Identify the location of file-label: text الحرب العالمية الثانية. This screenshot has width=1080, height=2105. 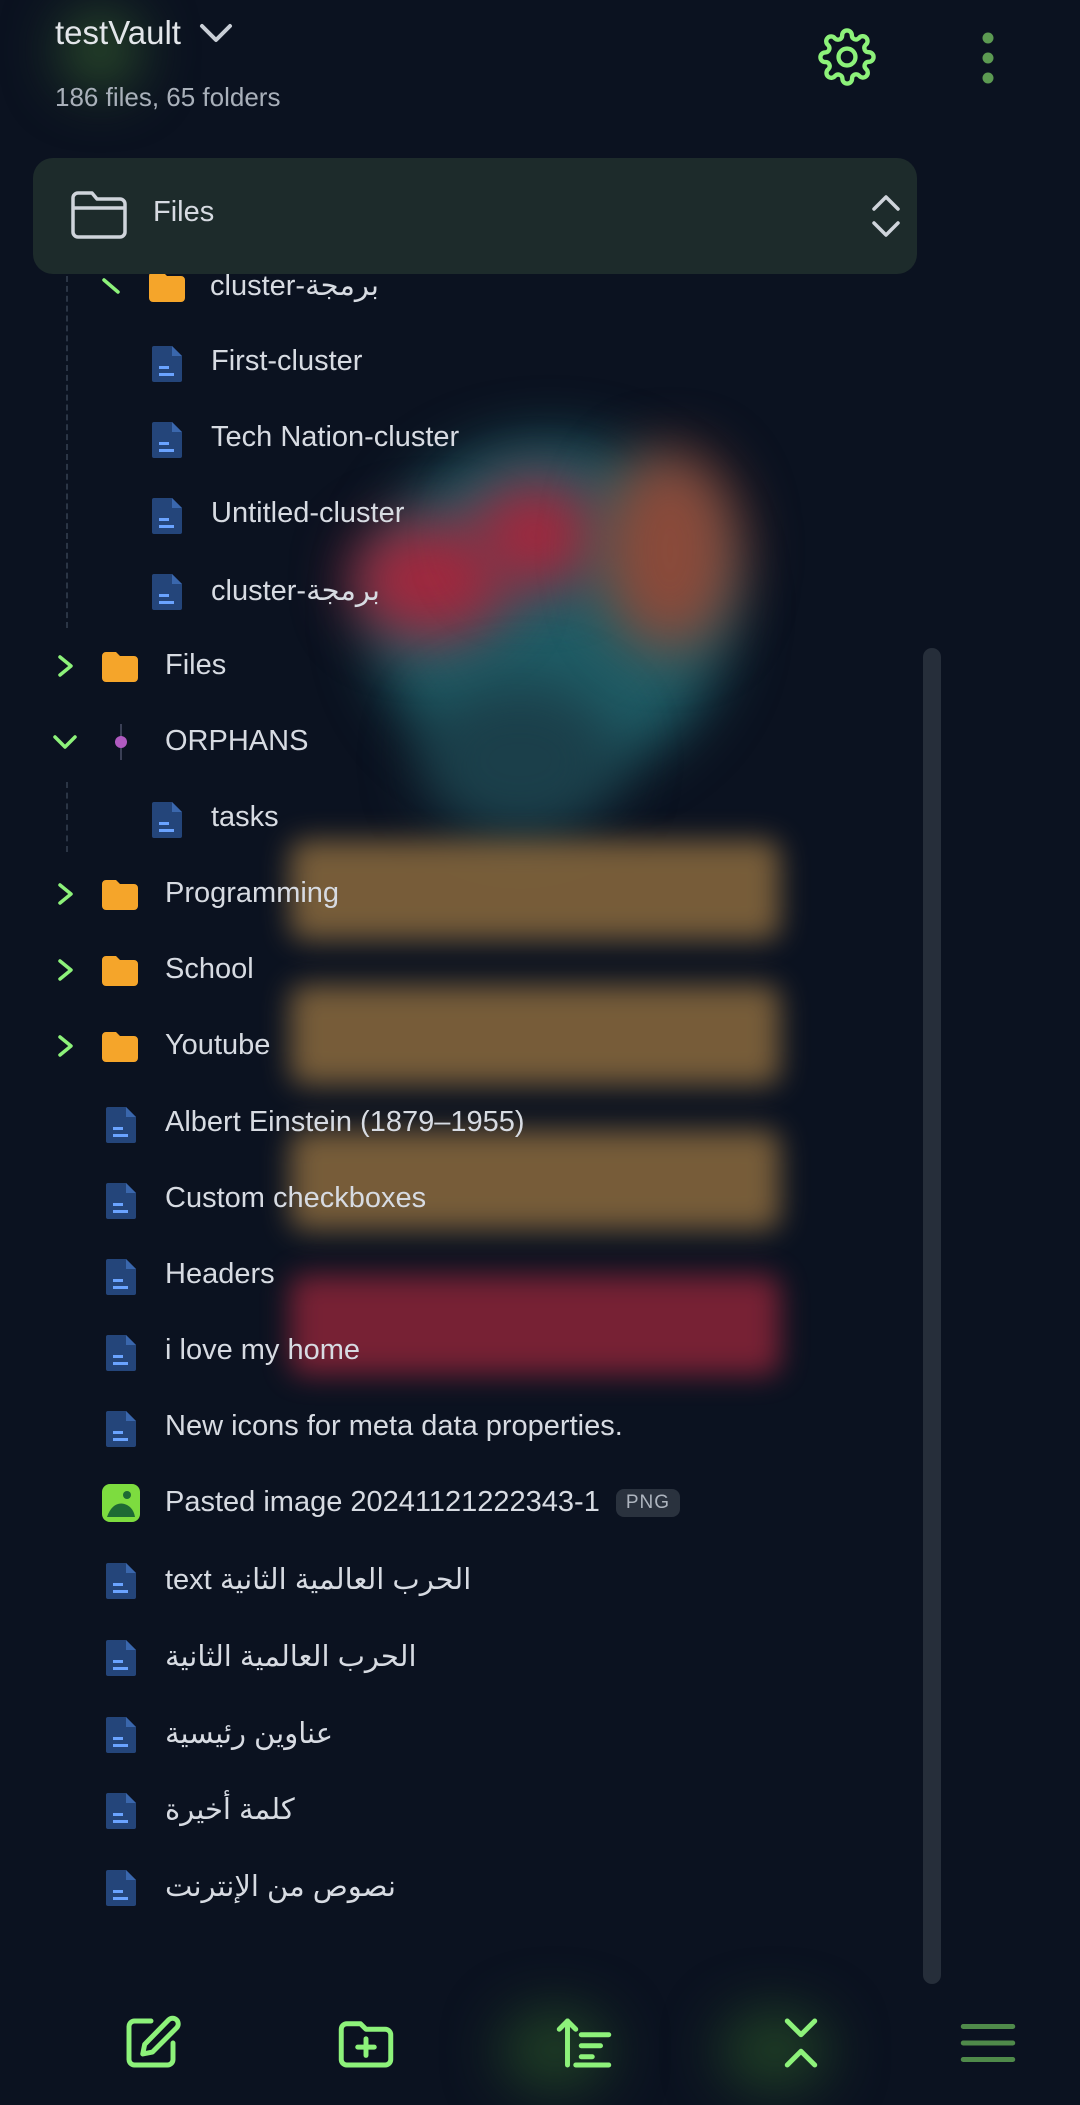
(318, 1580).